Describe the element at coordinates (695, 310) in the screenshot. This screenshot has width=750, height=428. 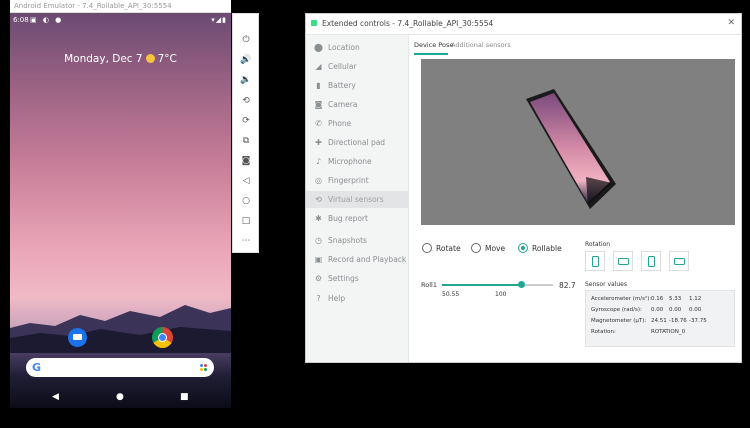
I see `gyro-z: 0.00` at that location.